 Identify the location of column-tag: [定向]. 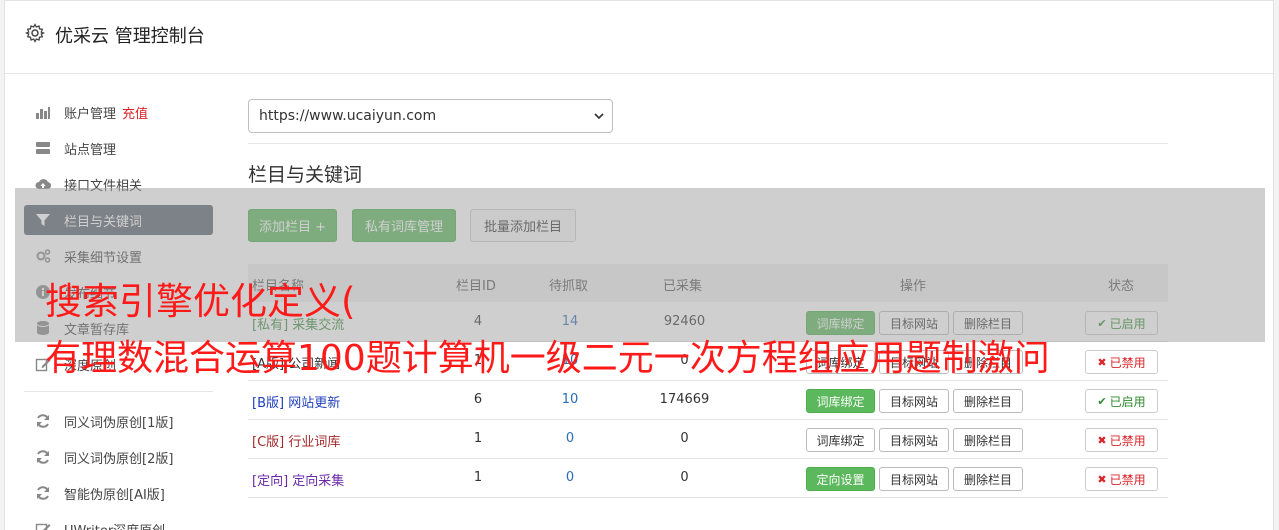
(270, 481).